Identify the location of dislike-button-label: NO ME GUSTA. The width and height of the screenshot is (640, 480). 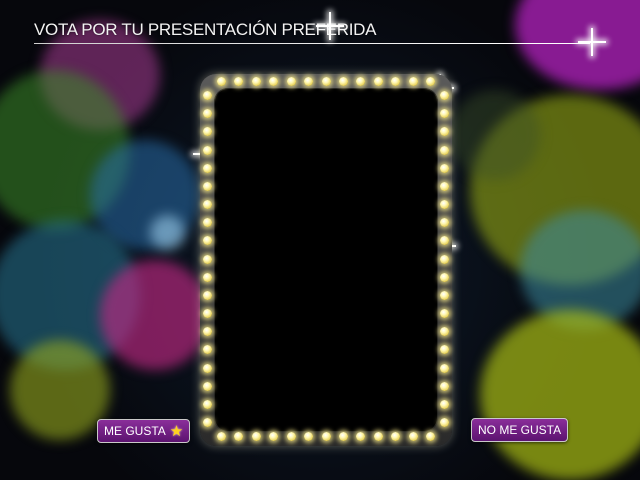
(520, 430).